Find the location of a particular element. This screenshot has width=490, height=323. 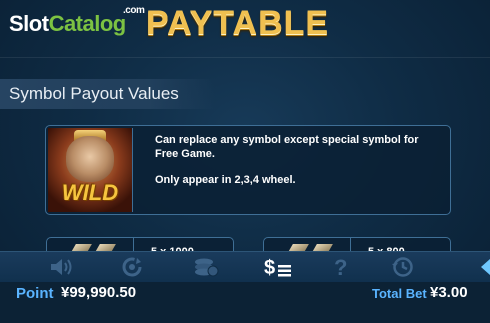

section-heading-text: Symbol Payout Values is located at coordinates (94, 93).